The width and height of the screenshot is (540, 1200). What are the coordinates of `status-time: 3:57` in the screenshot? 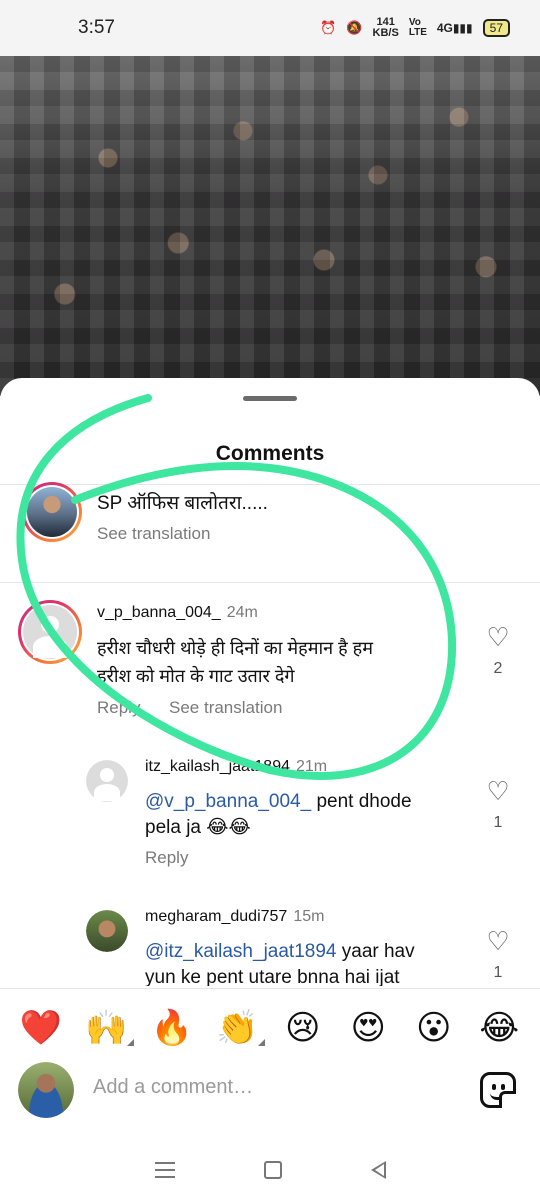 It's located at (96, 27).